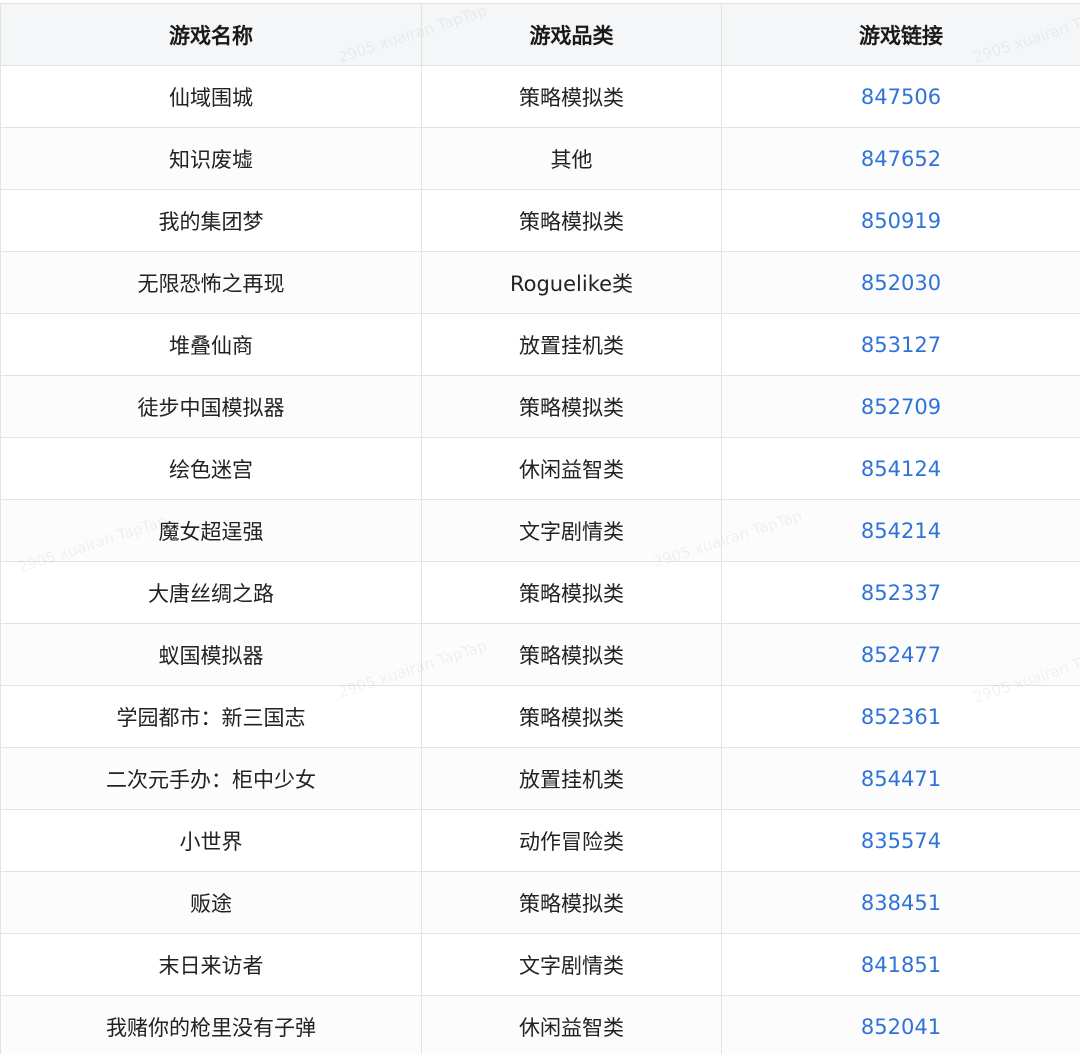 Image resolution: width=1080 pixels, height=1054 pixels. I want to click on table-row: 小世界 动作冒险类 835574, so click(540, 840).